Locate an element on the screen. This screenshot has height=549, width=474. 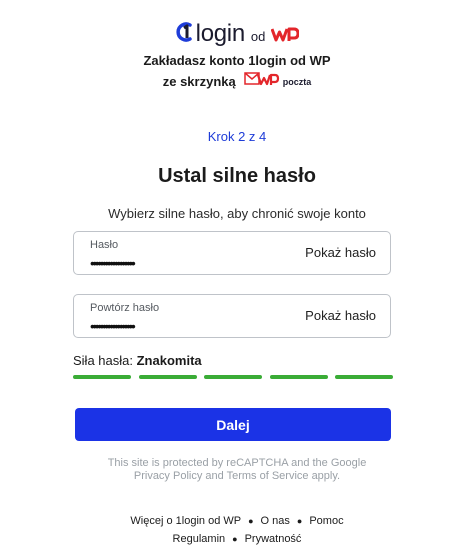
footer-link-privacy: Prywatność is located at coordinates (273, 539).